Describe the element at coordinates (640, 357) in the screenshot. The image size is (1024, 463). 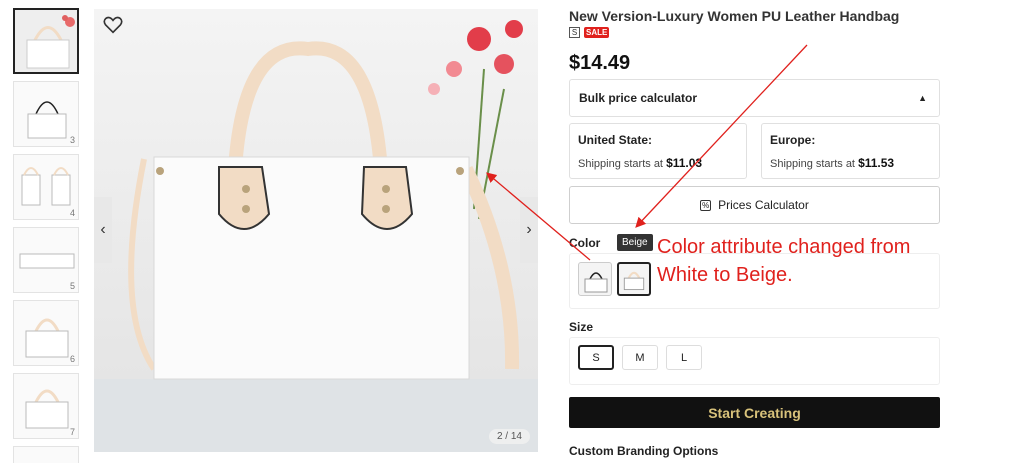
I see `size-option-m: M` at that location.